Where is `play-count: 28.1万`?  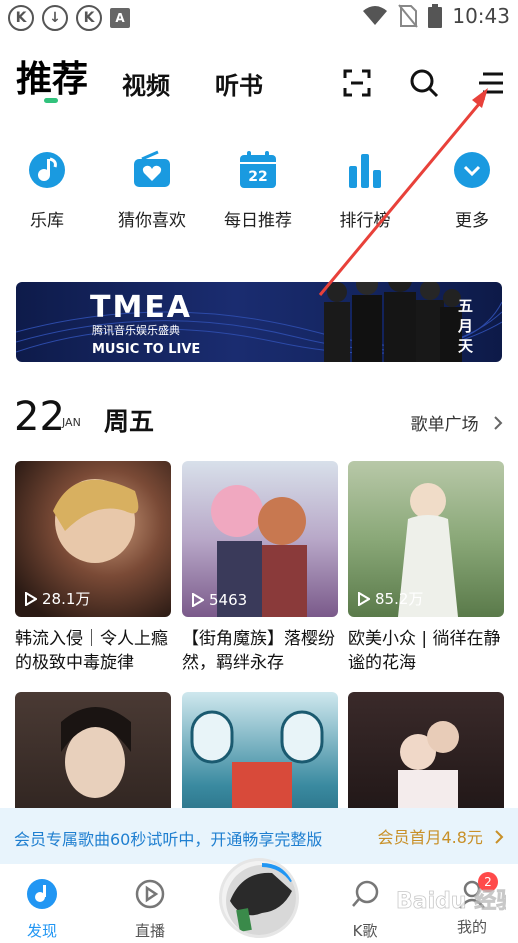
play-count: 28.1万 is located at coordinates (57, 598).